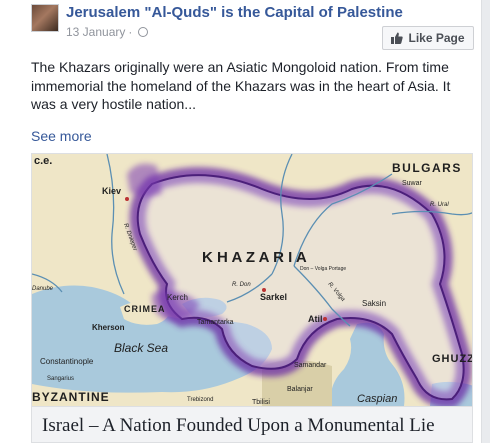  What do you see at coordinates (45, 18) in the screenshot?
I see `page-avatar` at bounding box center [45, 18].